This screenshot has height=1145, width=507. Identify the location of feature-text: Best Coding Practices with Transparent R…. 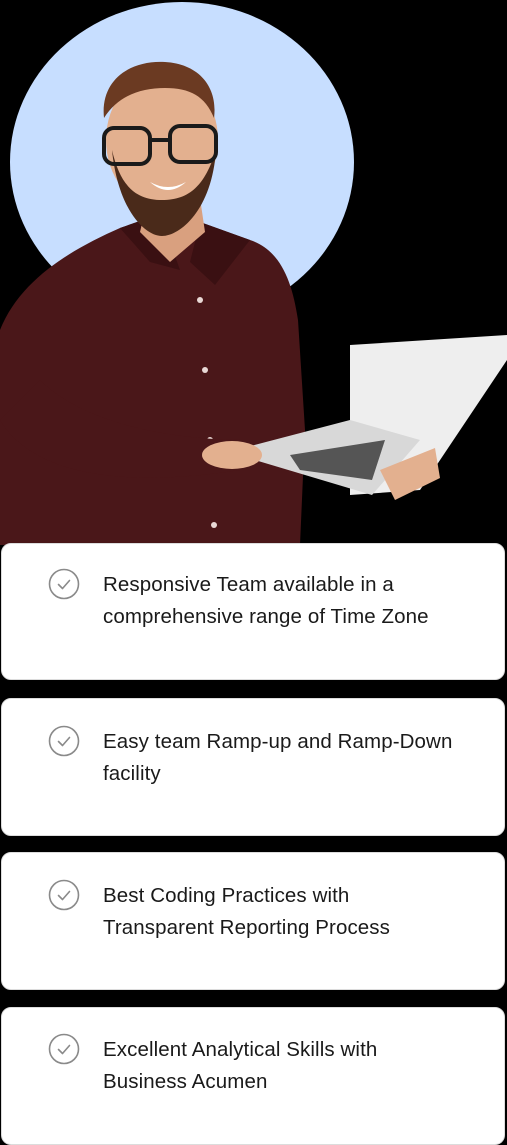
(246, 911).